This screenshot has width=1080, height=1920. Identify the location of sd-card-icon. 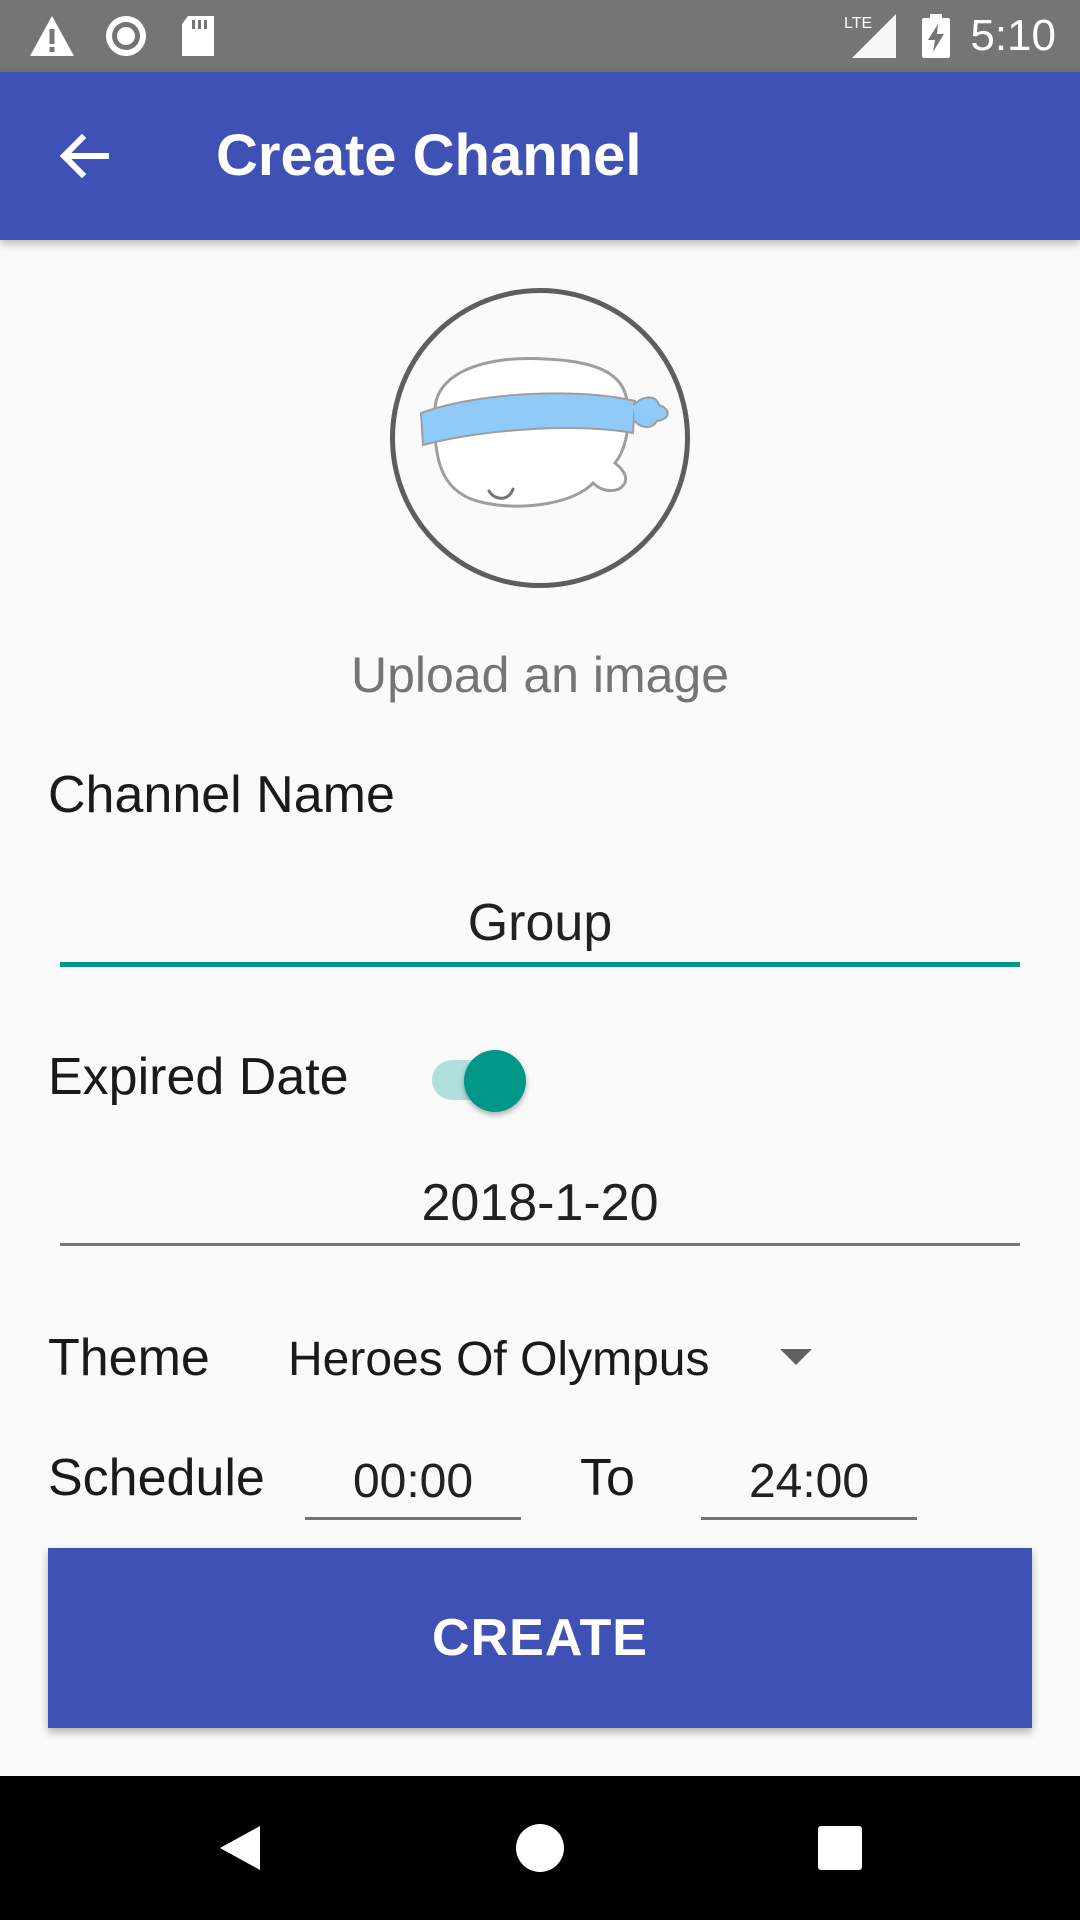
(198, 36).